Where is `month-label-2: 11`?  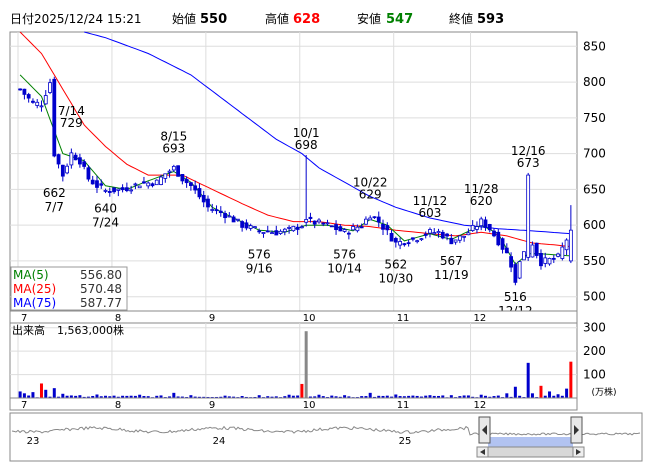 month-label-2: 11 is located at coordinates (403, 405).